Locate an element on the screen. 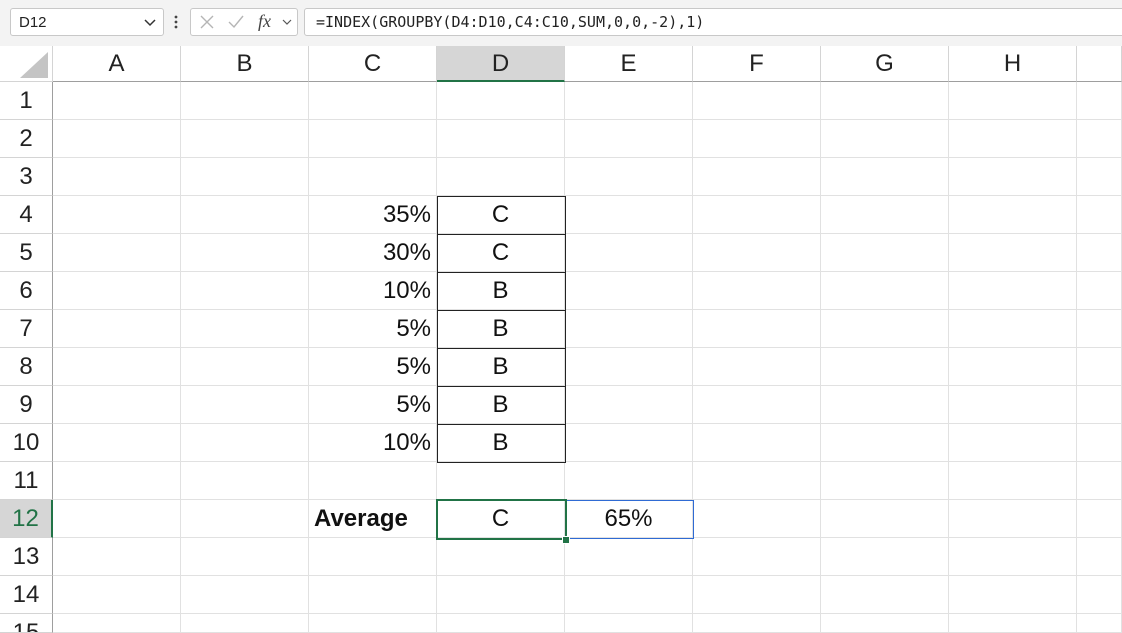 The width and height of the screenshot is (1122, 633). active-cell-selection is located at coordinates (501, 519).